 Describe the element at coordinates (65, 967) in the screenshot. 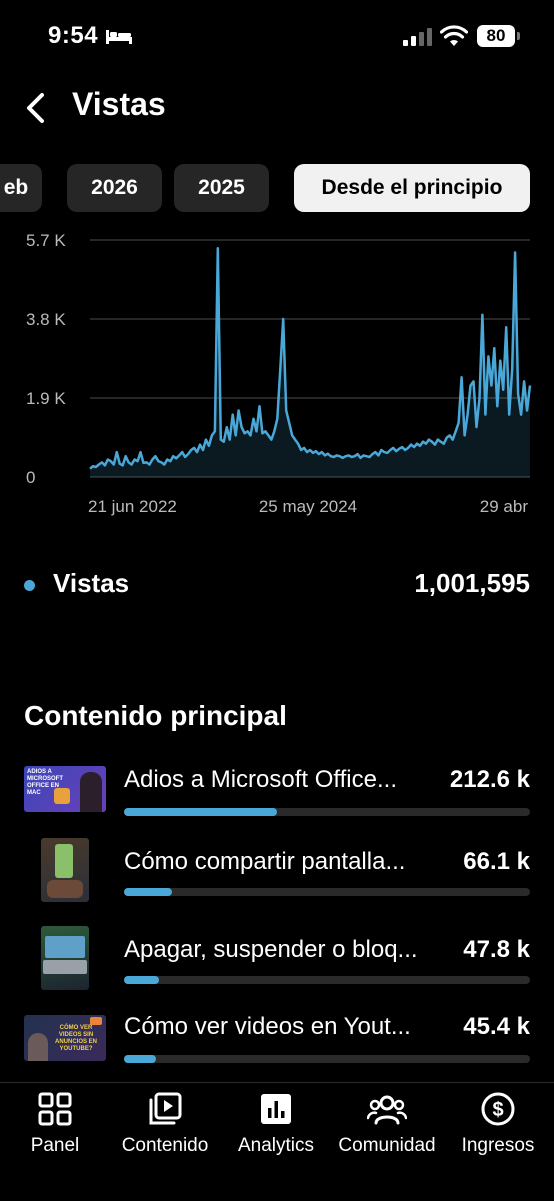

I see `laptop-keyboard-shape` at that location.